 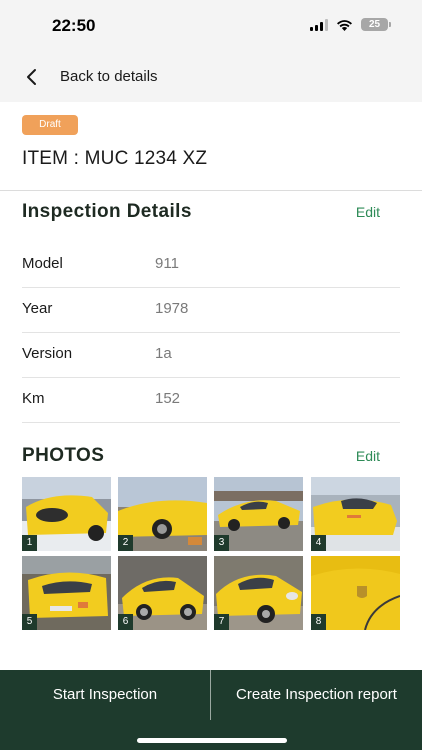 I want to click on detail-value: 1978, so click(x=172, y=308).